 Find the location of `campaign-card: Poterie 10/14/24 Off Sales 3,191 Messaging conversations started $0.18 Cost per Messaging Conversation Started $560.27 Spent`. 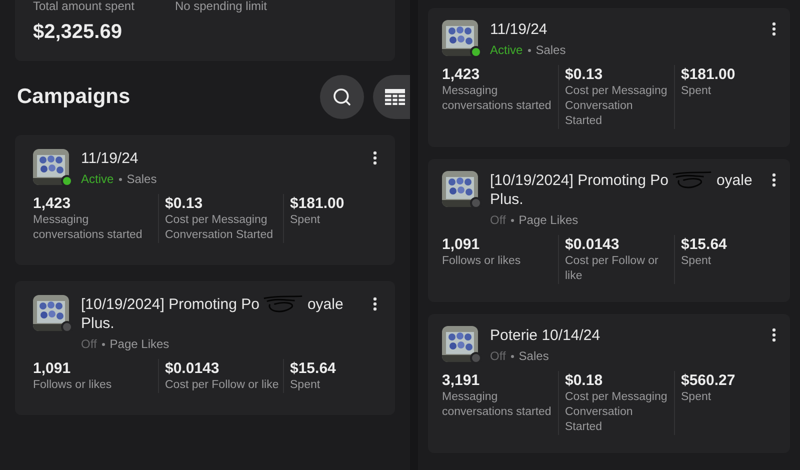

campaign-card: Poterie 10/14/24 Off Sales 3,191 Messaging conversations started $0.18 Cost per Messaging Conversation Started $560.27 Spent is located at coordinates (609, 383).